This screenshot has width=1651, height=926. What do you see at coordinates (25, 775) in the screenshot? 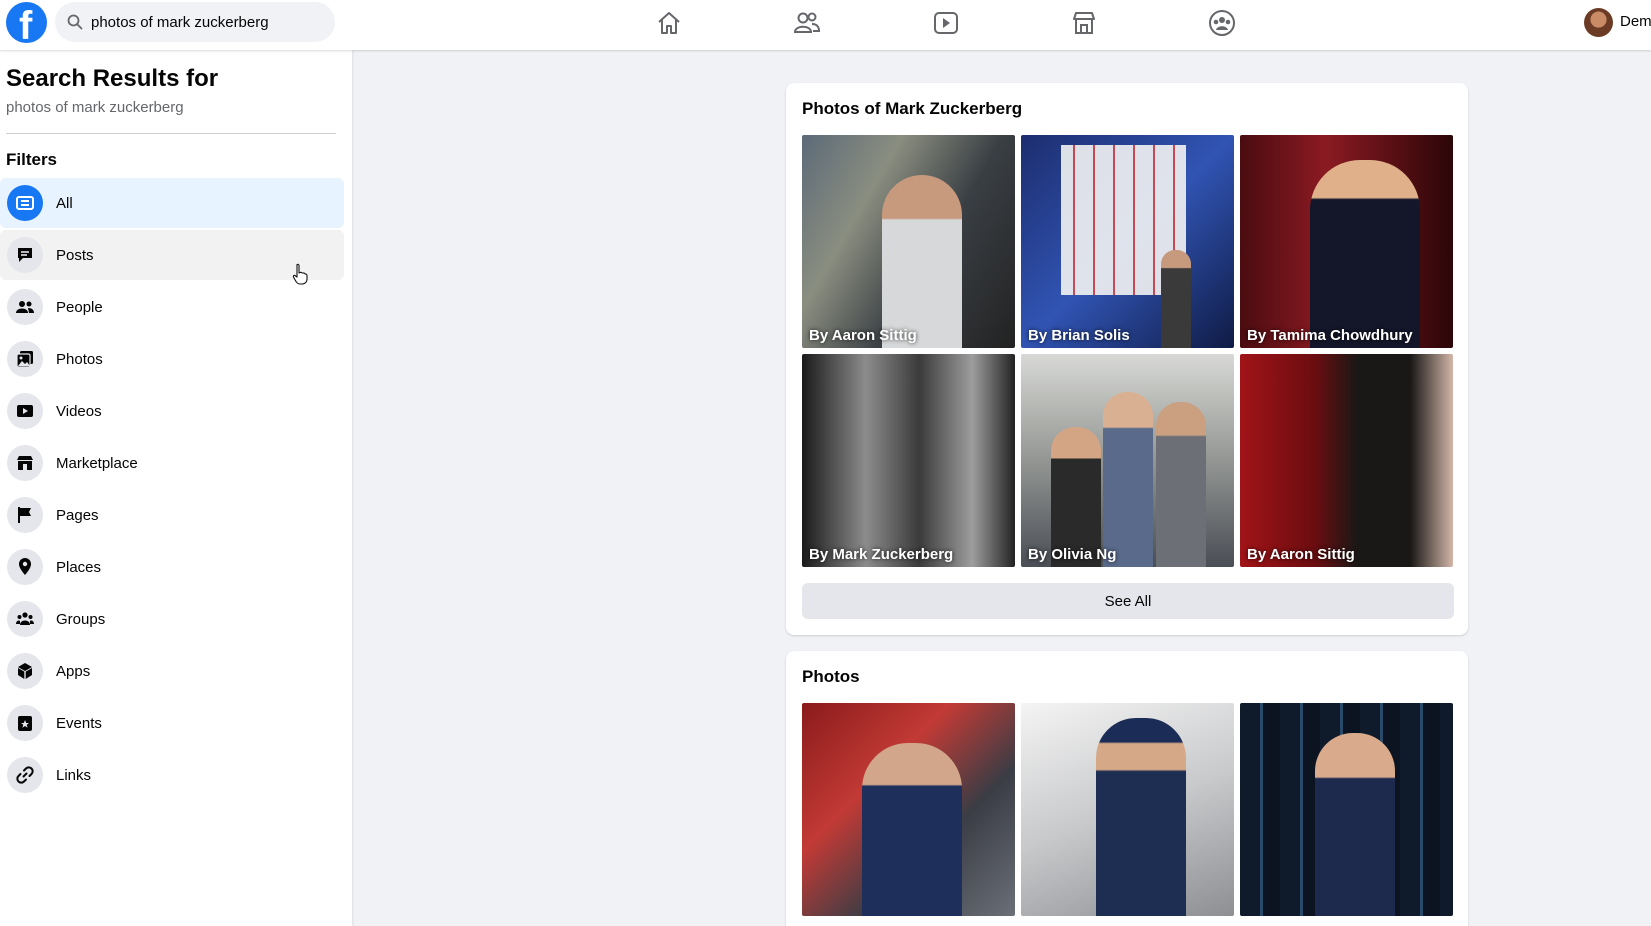
I see `link-icon` at bounding box center [25, 775].